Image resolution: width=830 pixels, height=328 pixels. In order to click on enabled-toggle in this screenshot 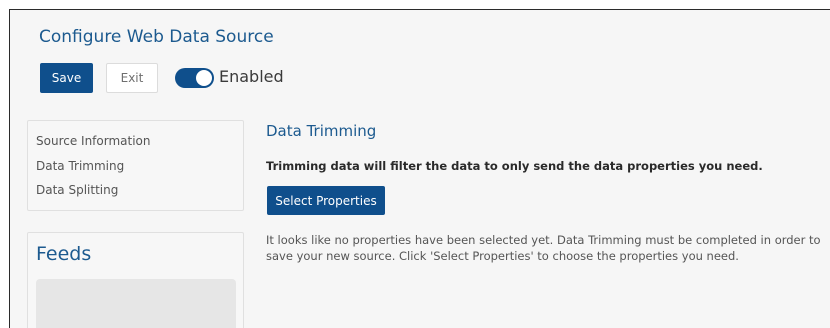, I will do `click(194, 78)`.